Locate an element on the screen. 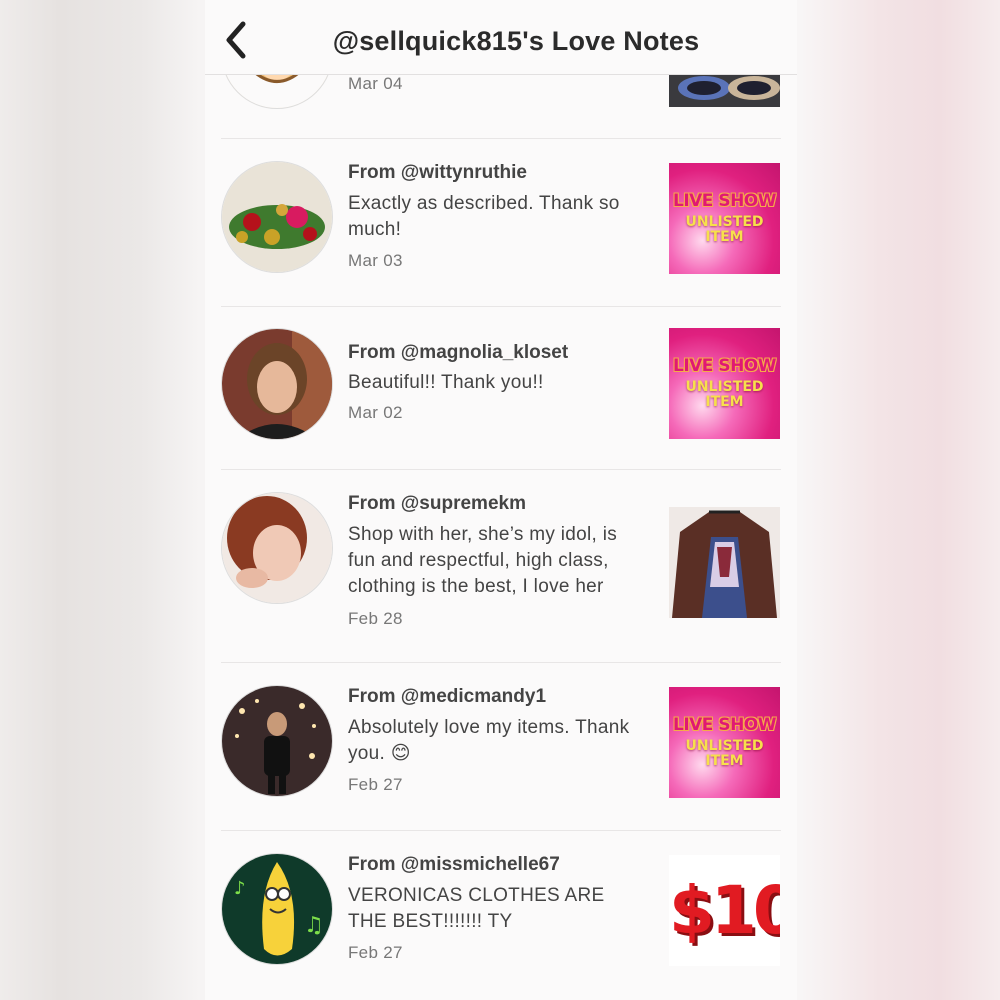 The height and width of the screenshot is (1000, 1000). note-author: From @supremekm is located at coordinates (437, 504).